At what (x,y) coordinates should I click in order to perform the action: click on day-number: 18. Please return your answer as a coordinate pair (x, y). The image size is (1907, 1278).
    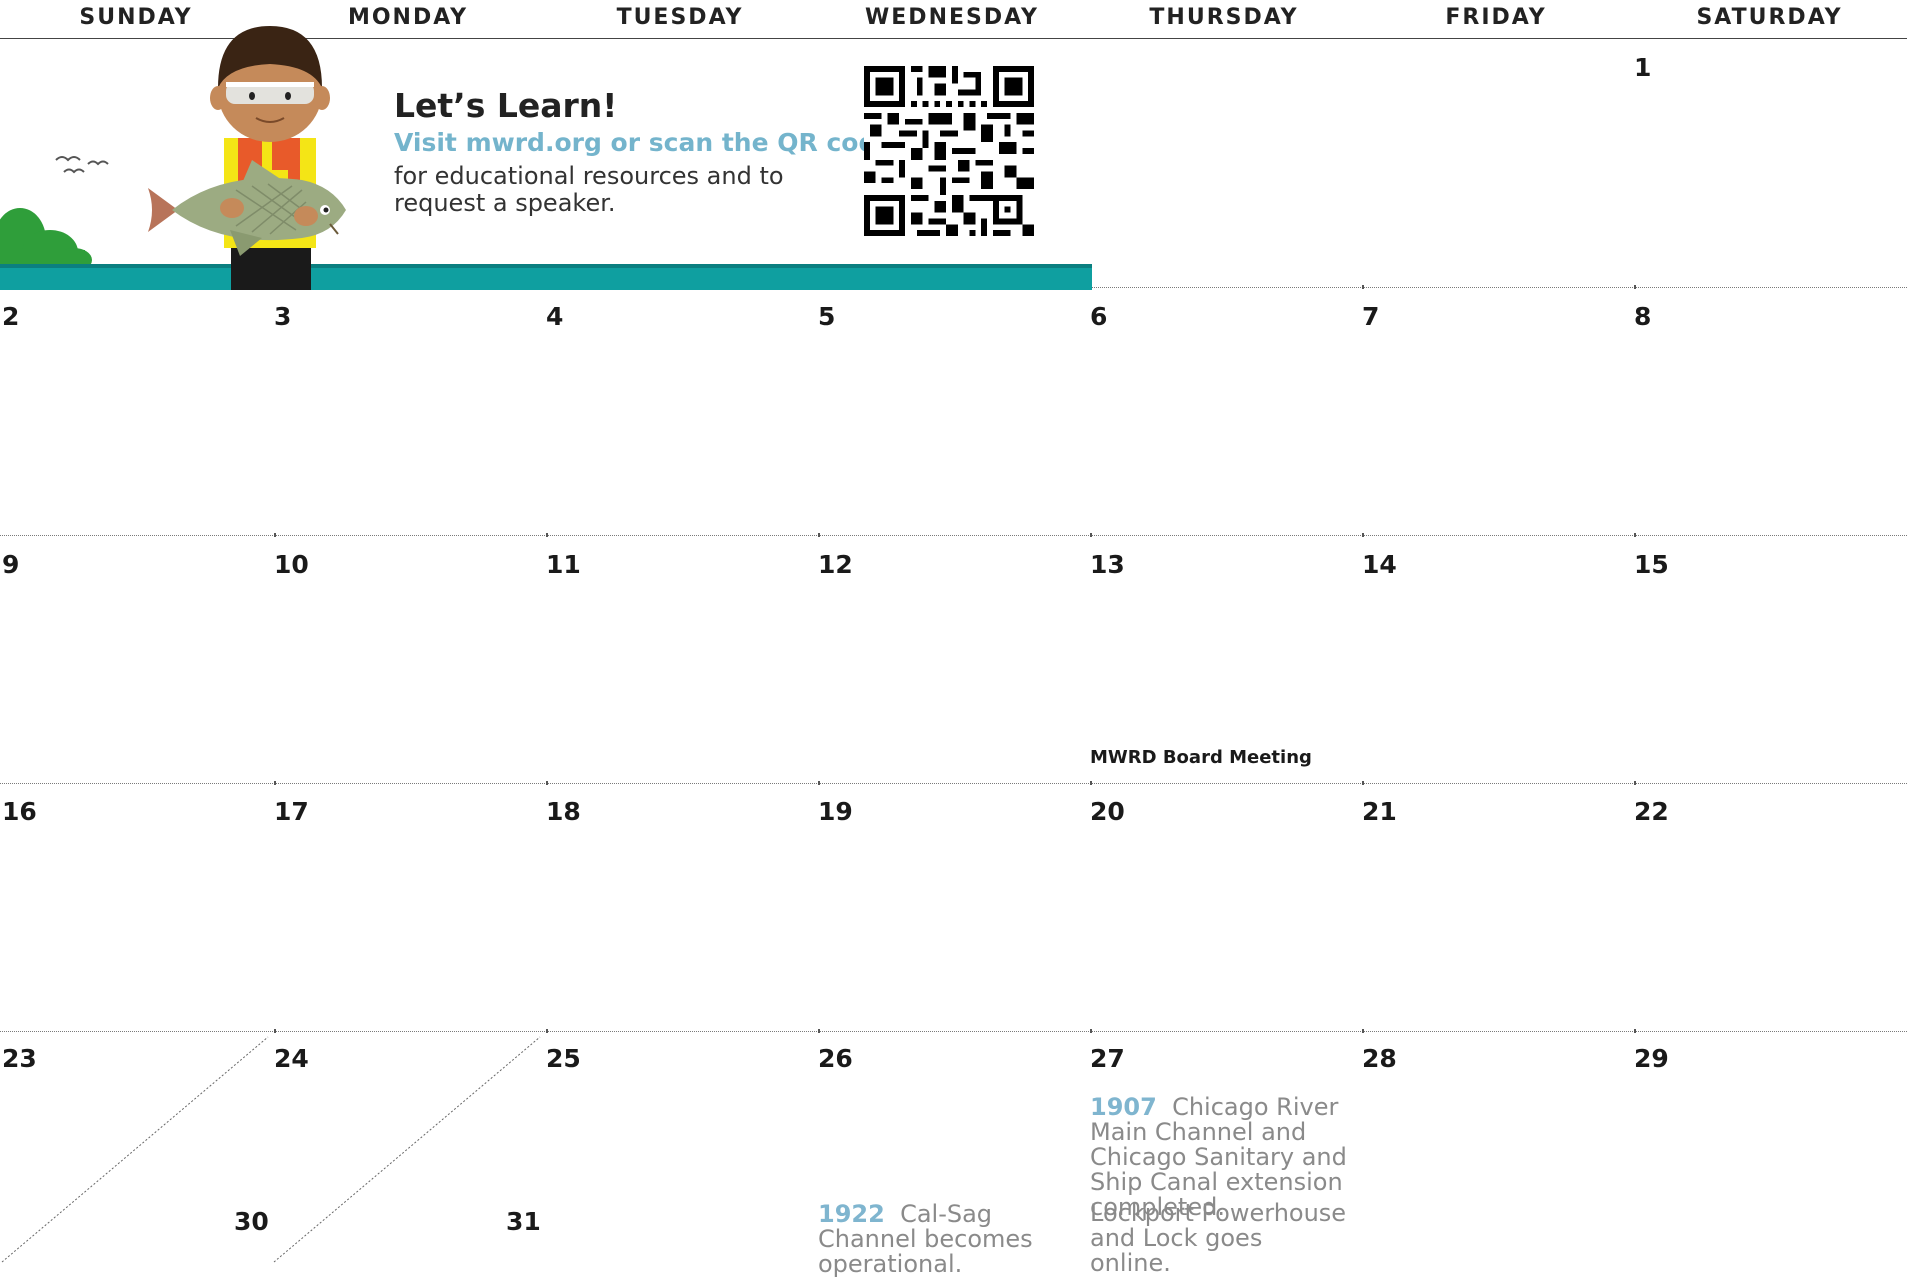
    Looking at the image, I should click on (563, 811).